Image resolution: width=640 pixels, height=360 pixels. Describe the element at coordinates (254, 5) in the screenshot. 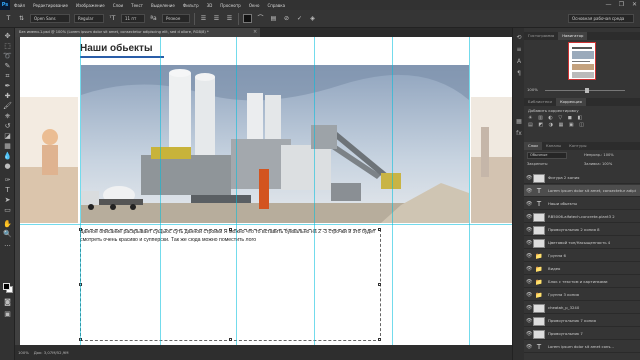

I see `menu-window: Окно` at that location.